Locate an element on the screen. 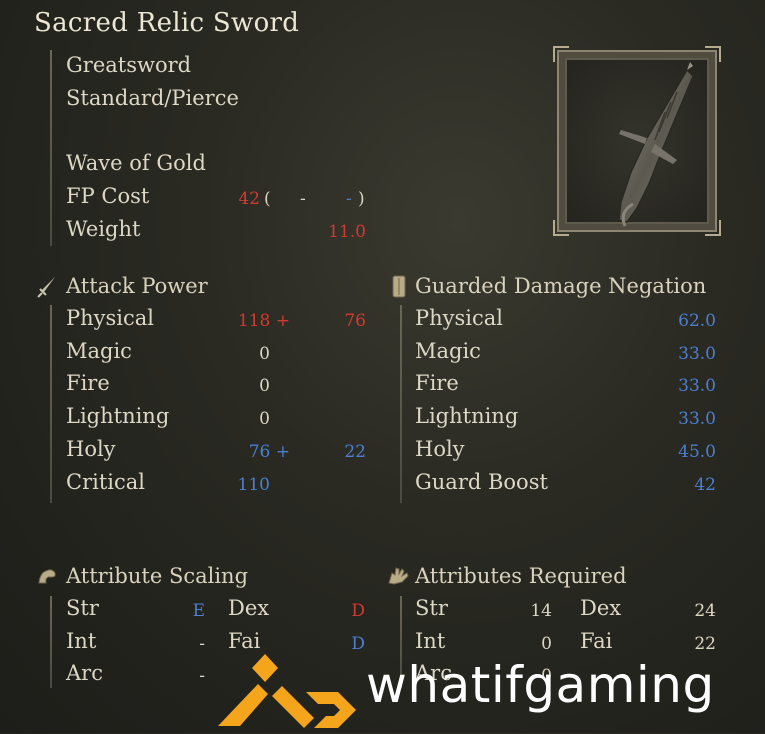  required-attr: Int is located at coordinates (430, 641).